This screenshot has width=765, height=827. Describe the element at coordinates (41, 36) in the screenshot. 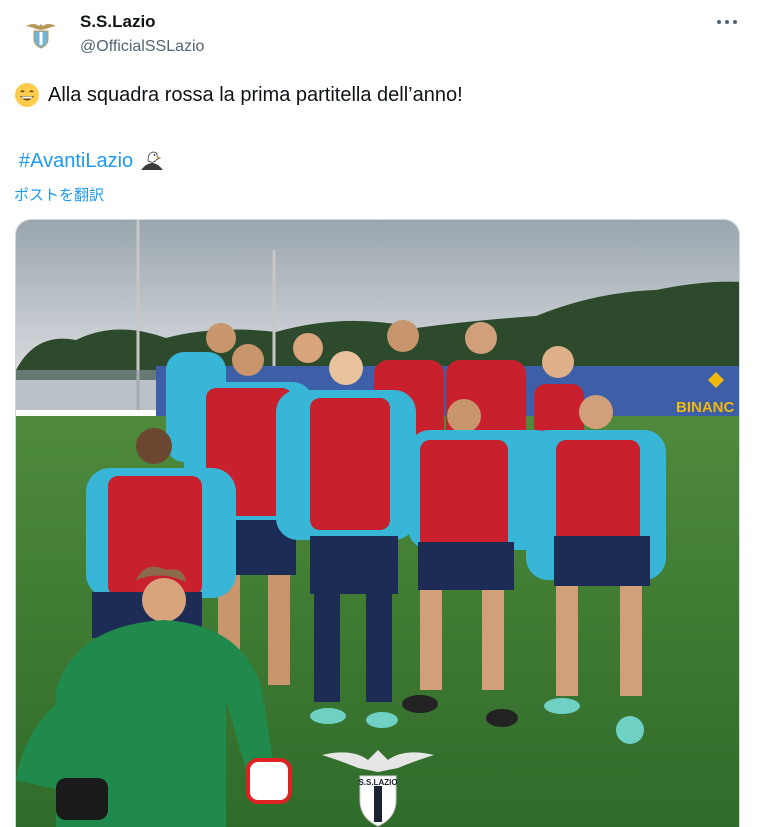

I see `eagle-crest-icon` at that location.